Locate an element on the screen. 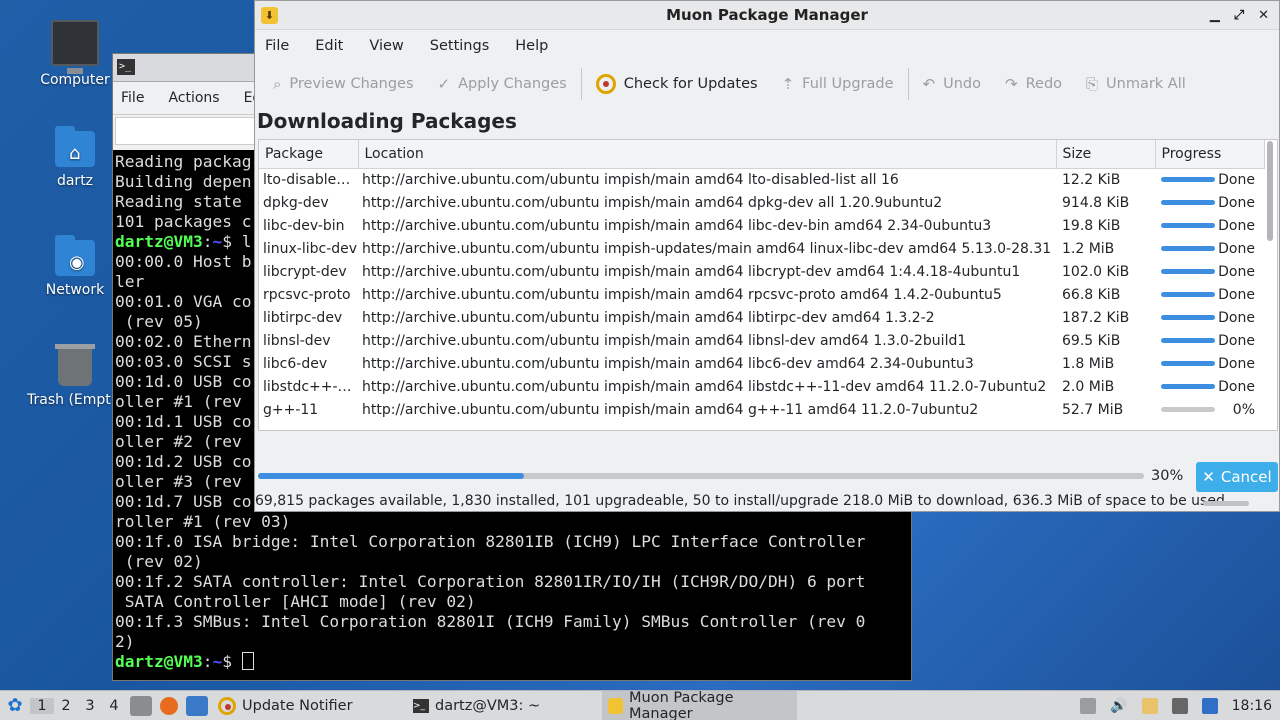  minimize-icon: ▁ is located at coordinates (1215, 15).